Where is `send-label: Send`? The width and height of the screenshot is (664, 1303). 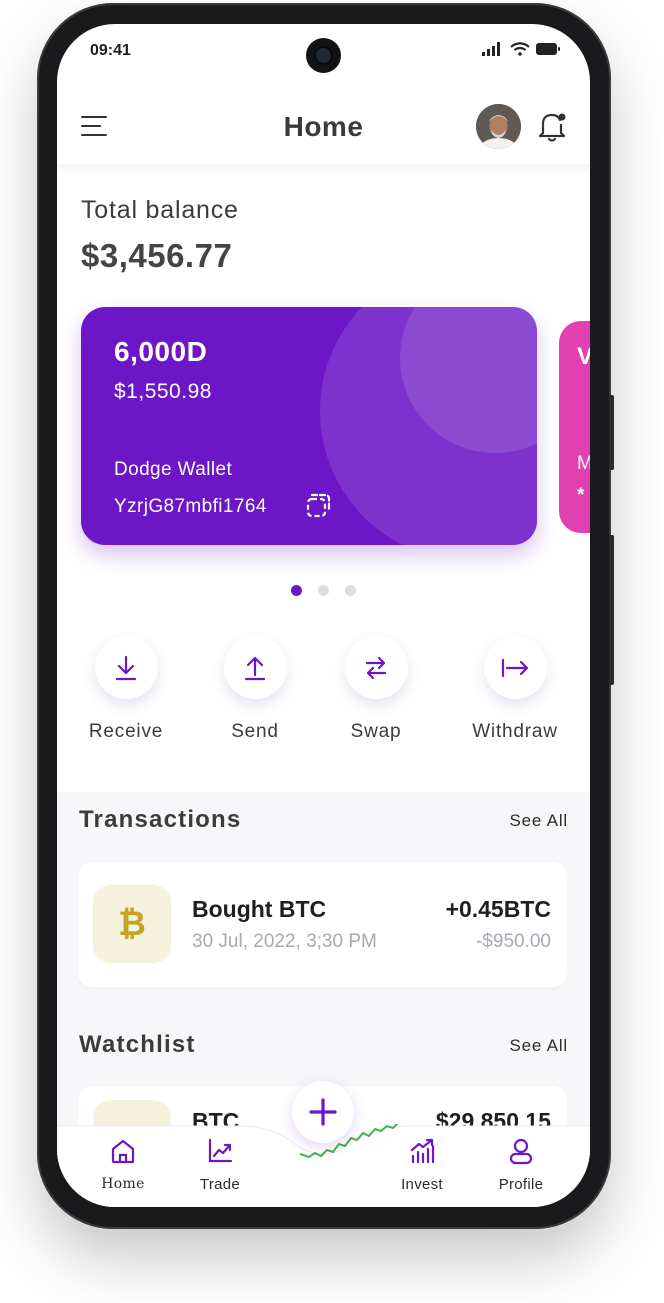
send-label: Send is located at coordinates (255, 731).